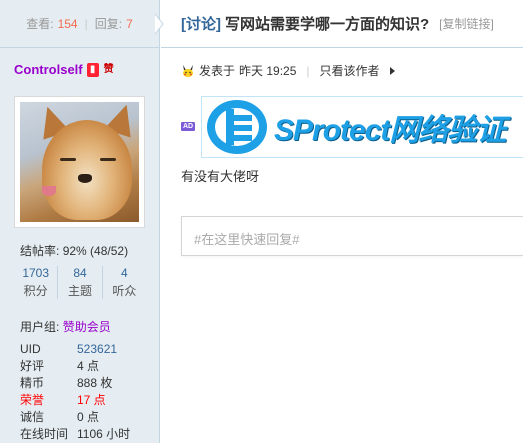  I want to click on posted-prefix: 发表于, so click(217, 71).